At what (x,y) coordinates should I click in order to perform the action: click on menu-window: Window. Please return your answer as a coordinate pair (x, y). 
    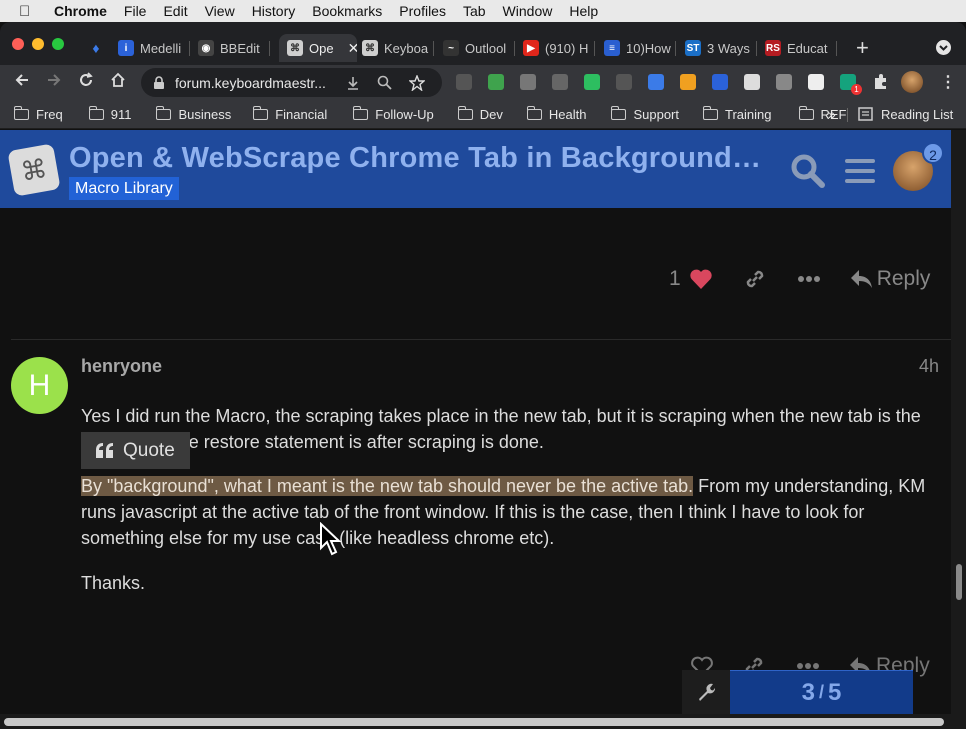
    Looking at the image, I should click on (528, 11).